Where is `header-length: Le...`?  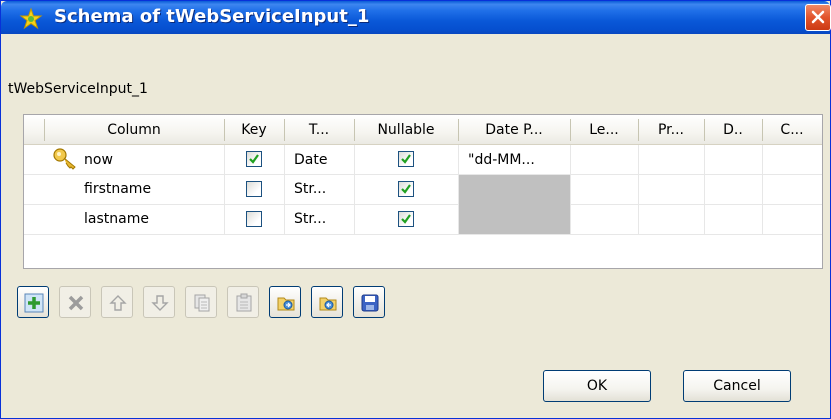 header-length: Le... is located at coordinates (604, 130).